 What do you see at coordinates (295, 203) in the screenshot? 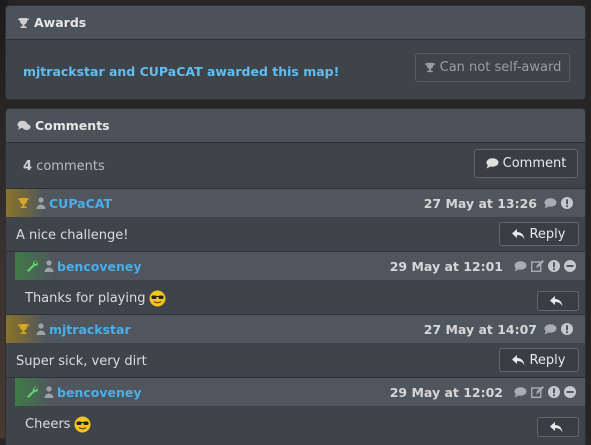
I see `comment-header: CUPaCAT 27 May at 13:26` at bounding box center [295, 203].